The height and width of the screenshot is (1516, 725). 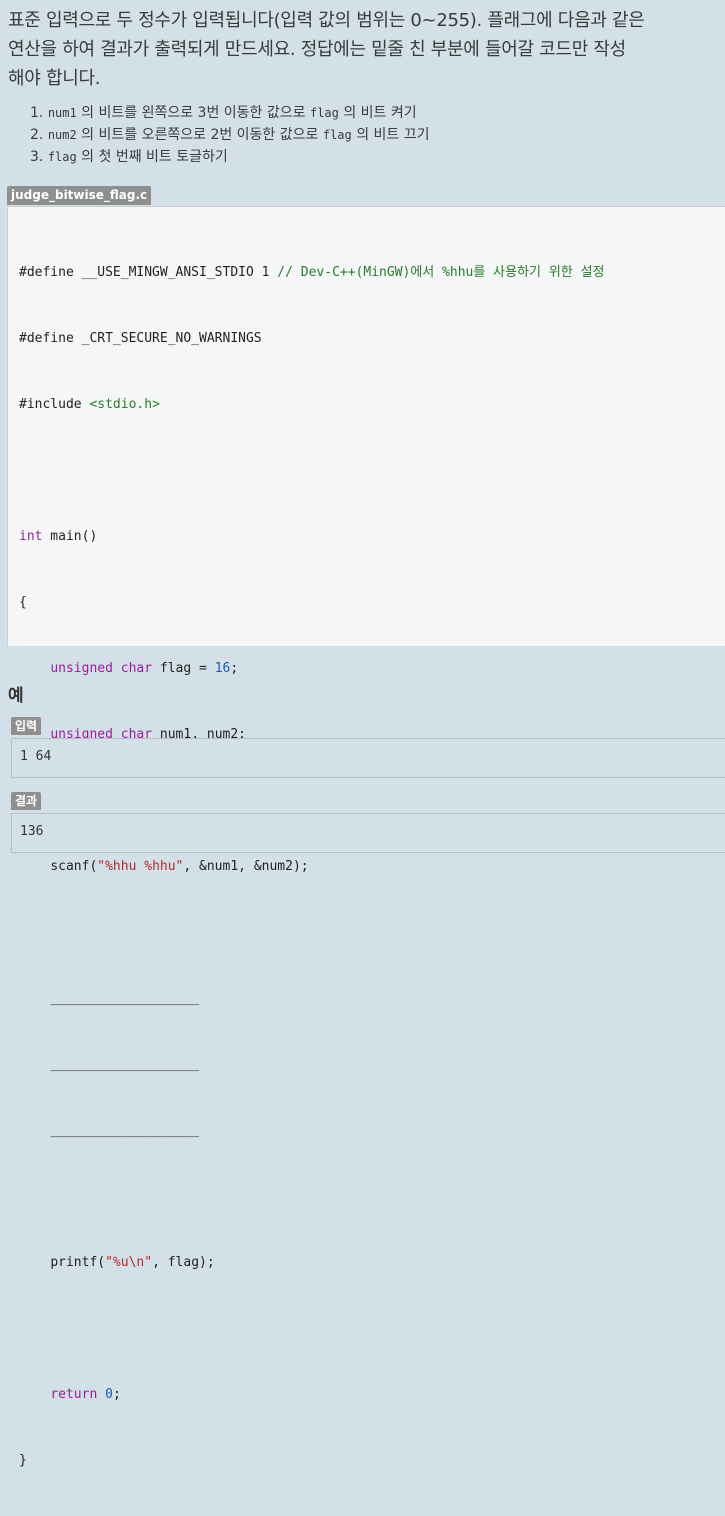 I want to click on requirement-item-3: 3. flag 의 첫 번째 비트 토글하기, so click(x=129, y=157).